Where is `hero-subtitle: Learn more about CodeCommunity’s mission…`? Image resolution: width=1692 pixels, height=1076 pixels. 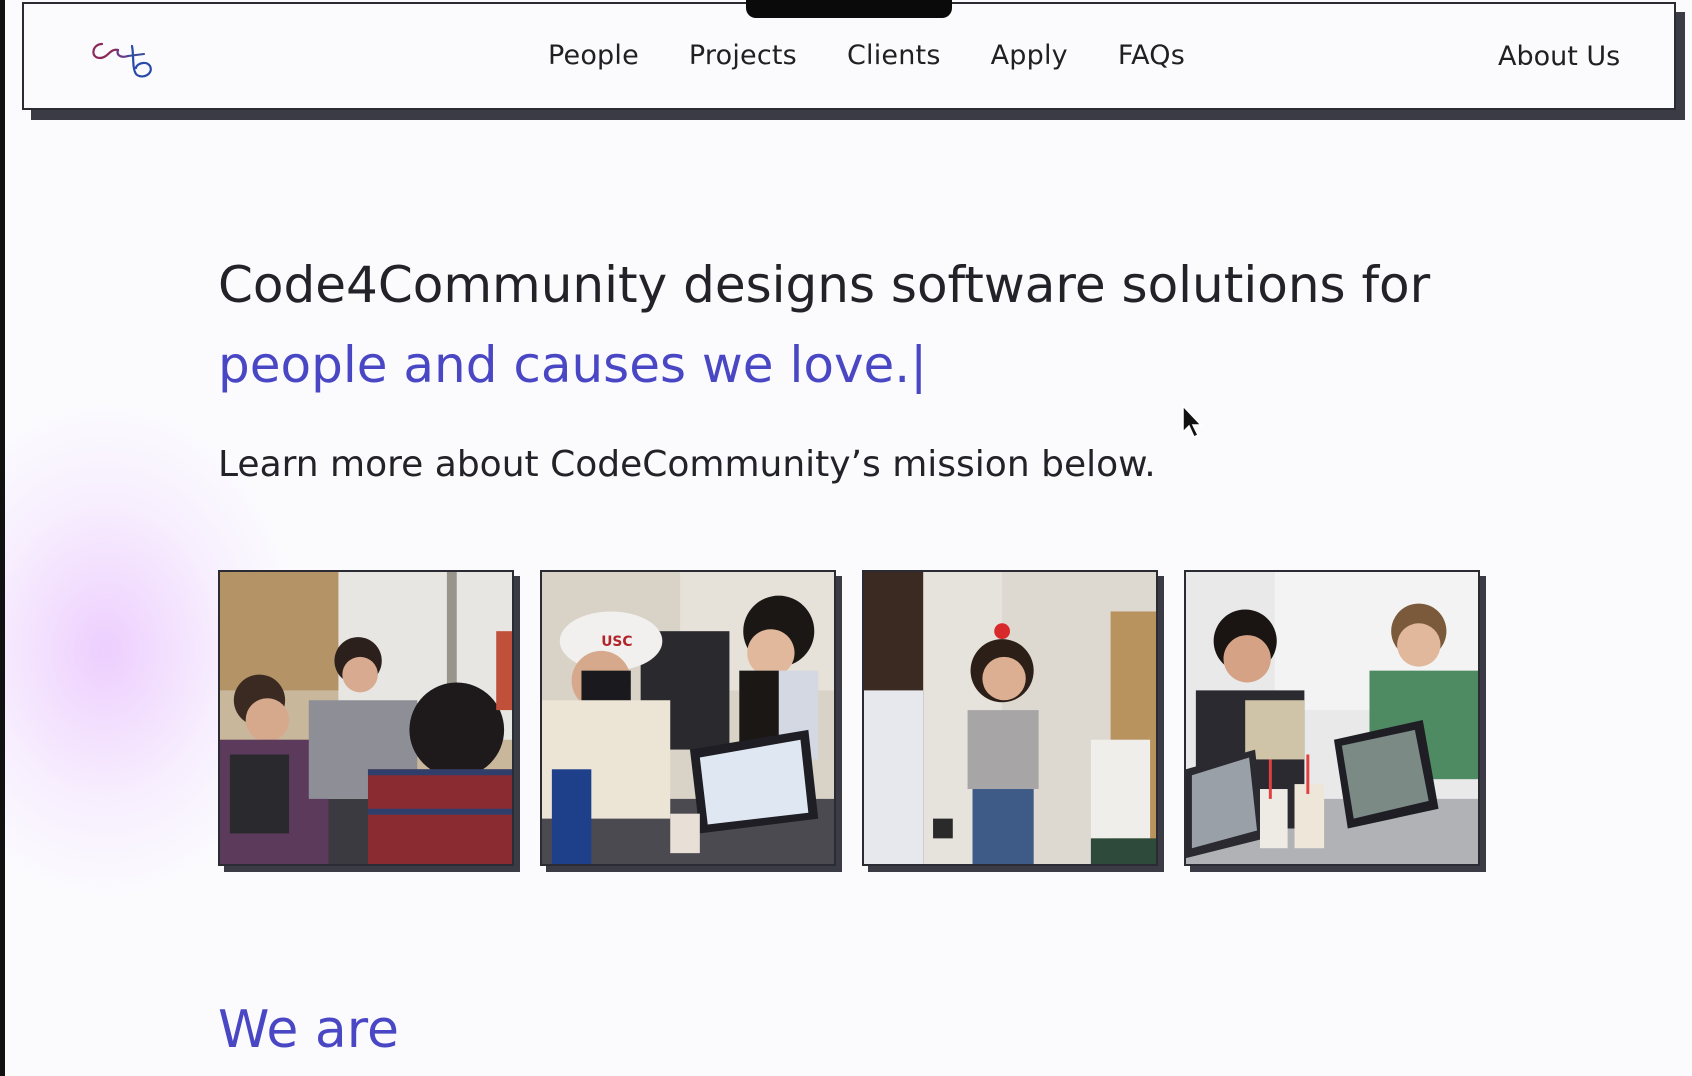 hero-subtitle: Learn more about CodeCommunity’s mission… is located at coordinates (687, 464).